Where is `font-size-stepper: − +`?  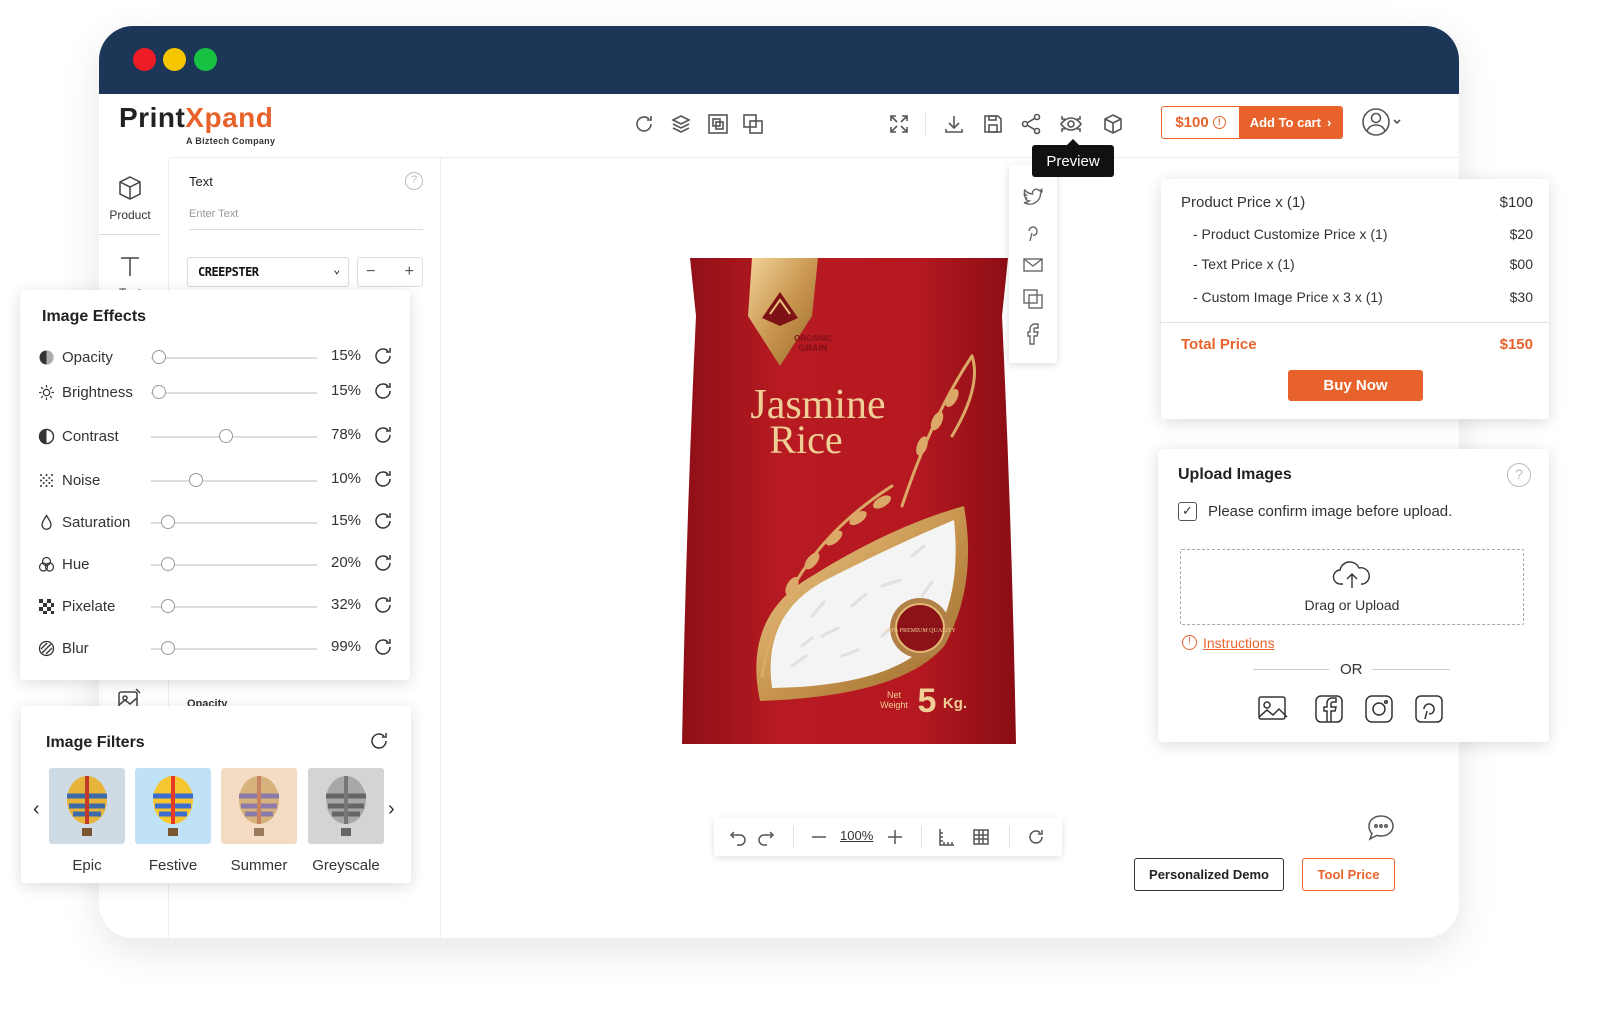 font-size-stepper: − + is located at coordinates (390, 272).